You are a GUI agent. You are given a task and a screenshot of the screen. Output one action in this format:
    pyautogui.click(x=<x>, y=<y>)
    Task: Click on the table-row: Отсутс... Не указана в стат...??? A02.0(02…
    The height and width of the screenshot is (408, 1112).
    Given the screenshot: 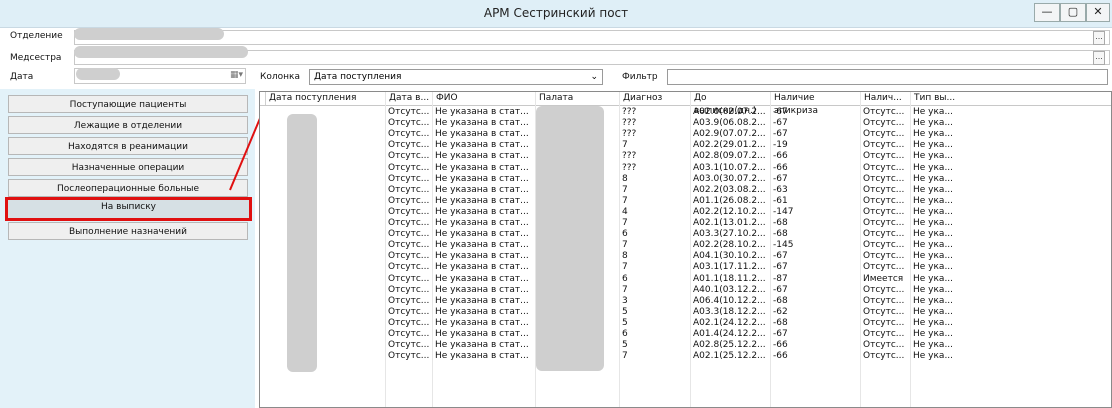 What is the action you would take?
    pyautogui.click(x=685, y=112)
    